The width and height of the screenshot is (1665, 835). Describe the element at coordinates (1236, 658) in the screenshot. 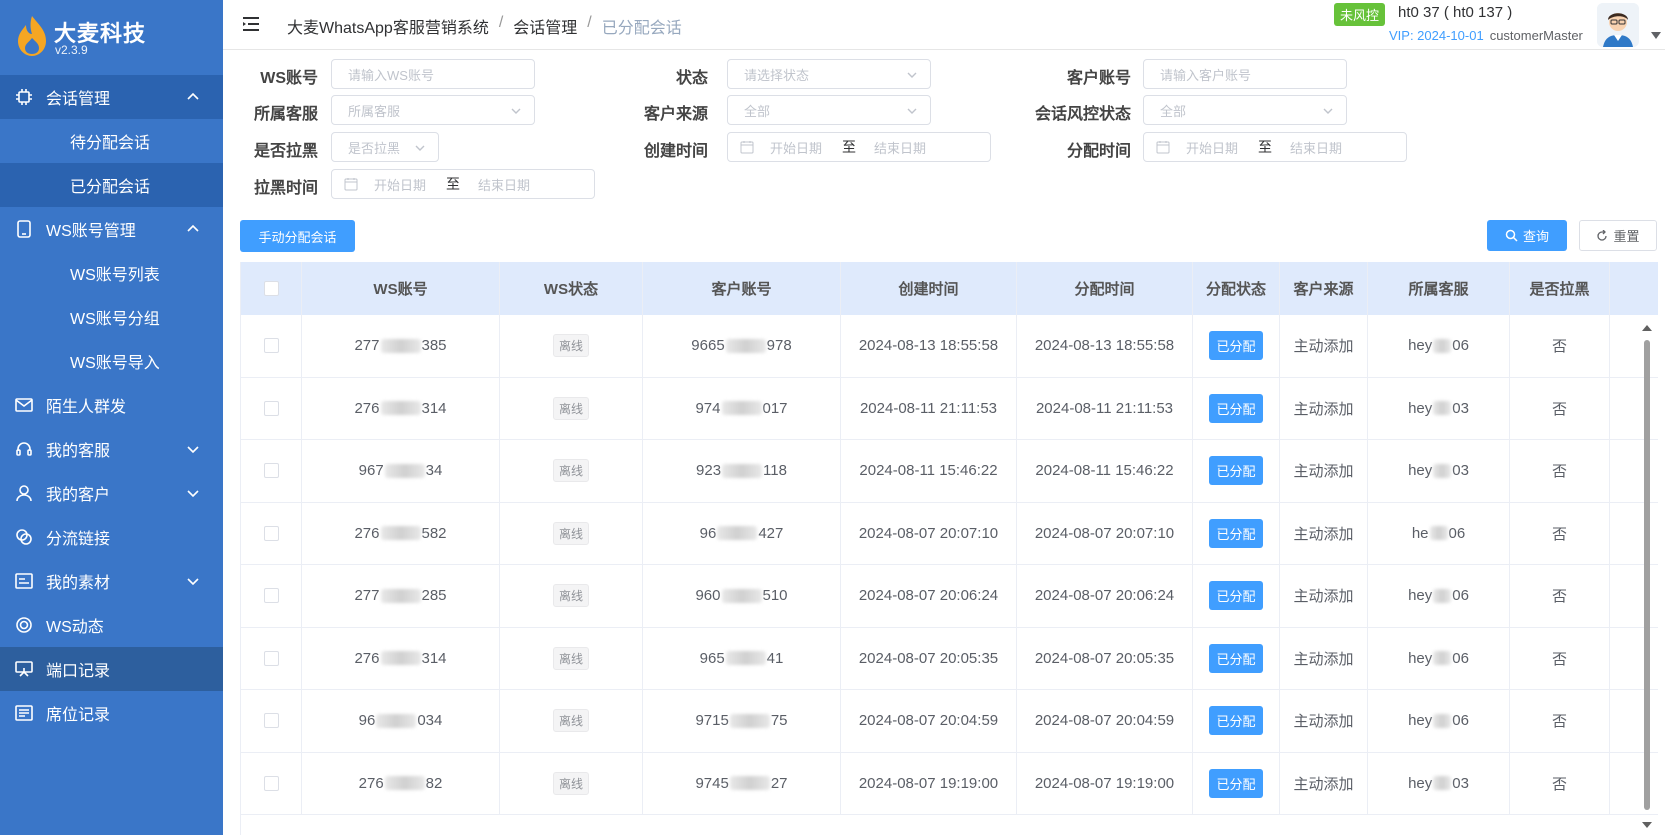

I see `assign-status-cell: 已分配` at that location.